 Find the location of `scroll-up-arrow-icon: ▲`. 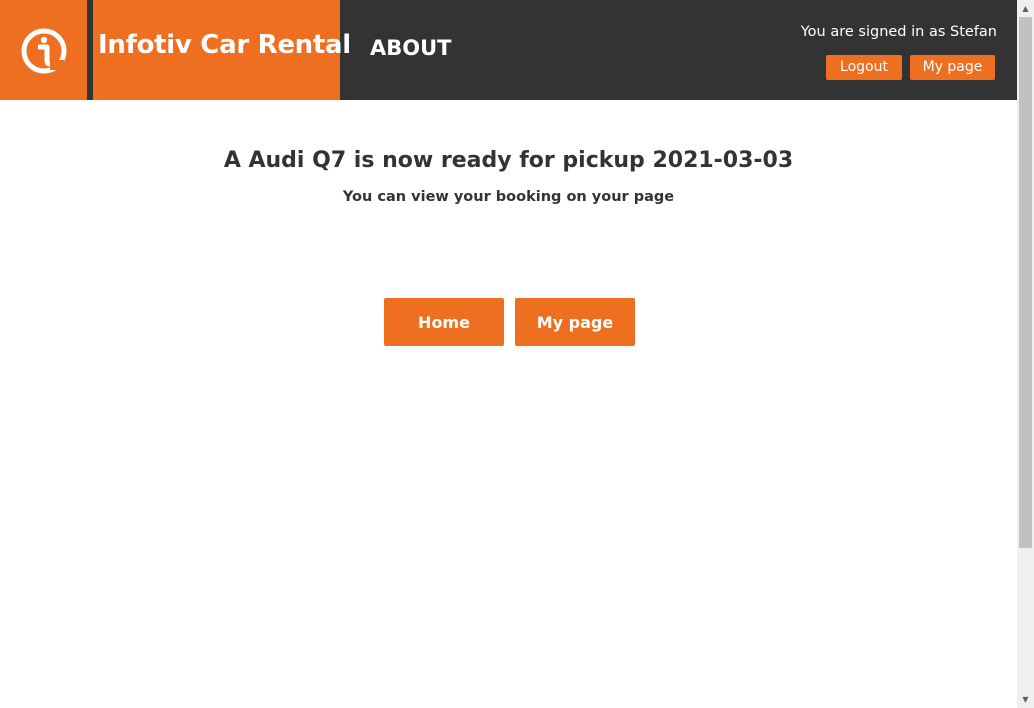

scroll-up-arrow-icon: ▲ is located at coordinates (1025, 8).